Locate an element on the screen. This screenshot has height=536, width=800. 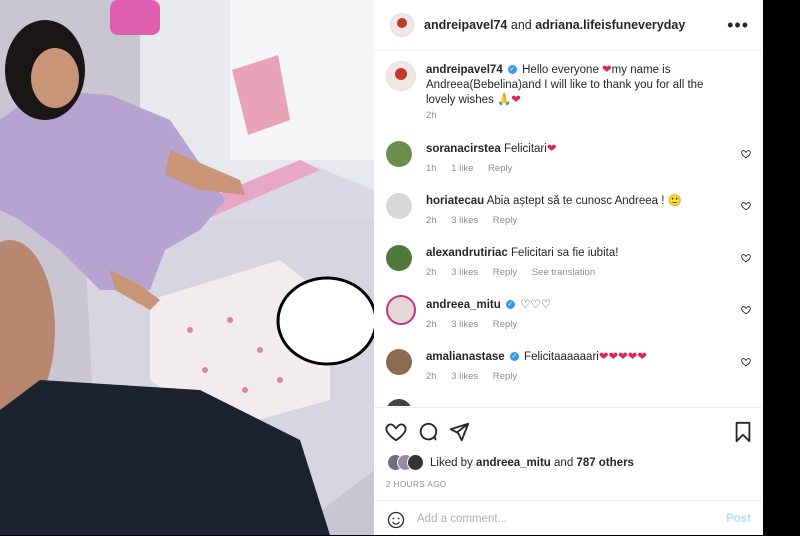
liked-by-avatars is located at coordinates (408, 462).